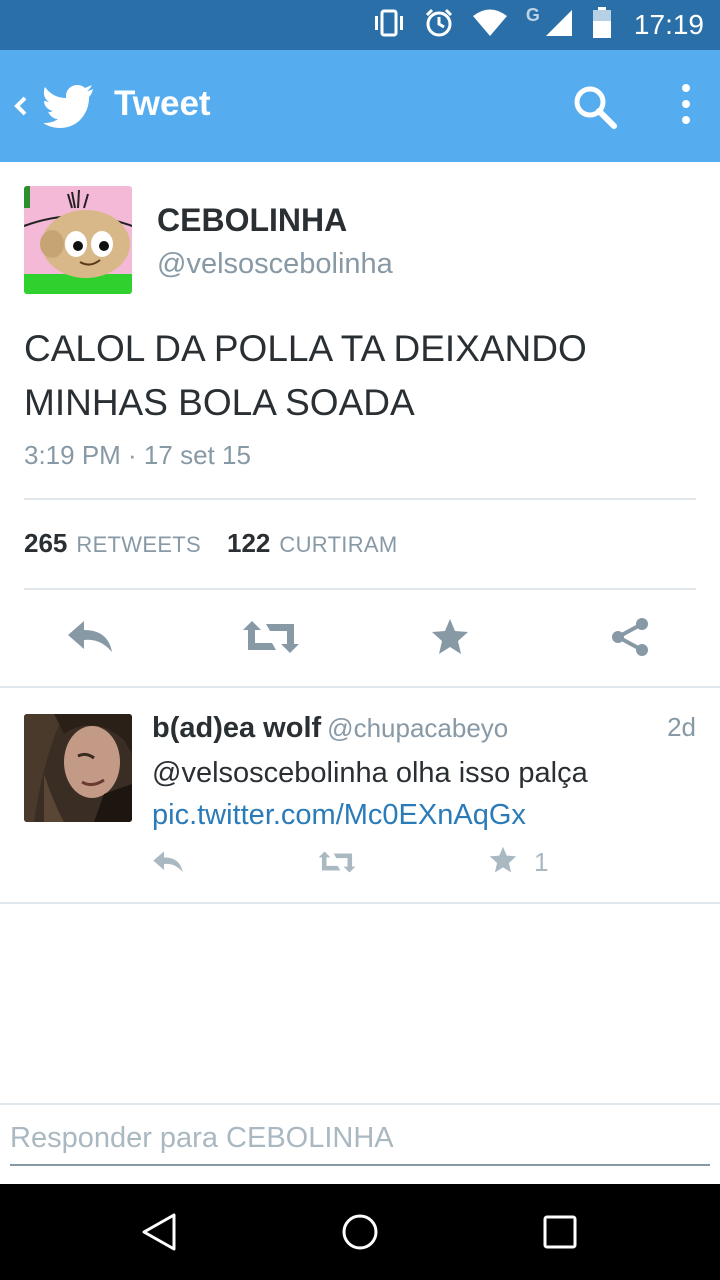 The width and height of the screenshot is (720, 1280). I want to click on search-icon, so click(595, 107).